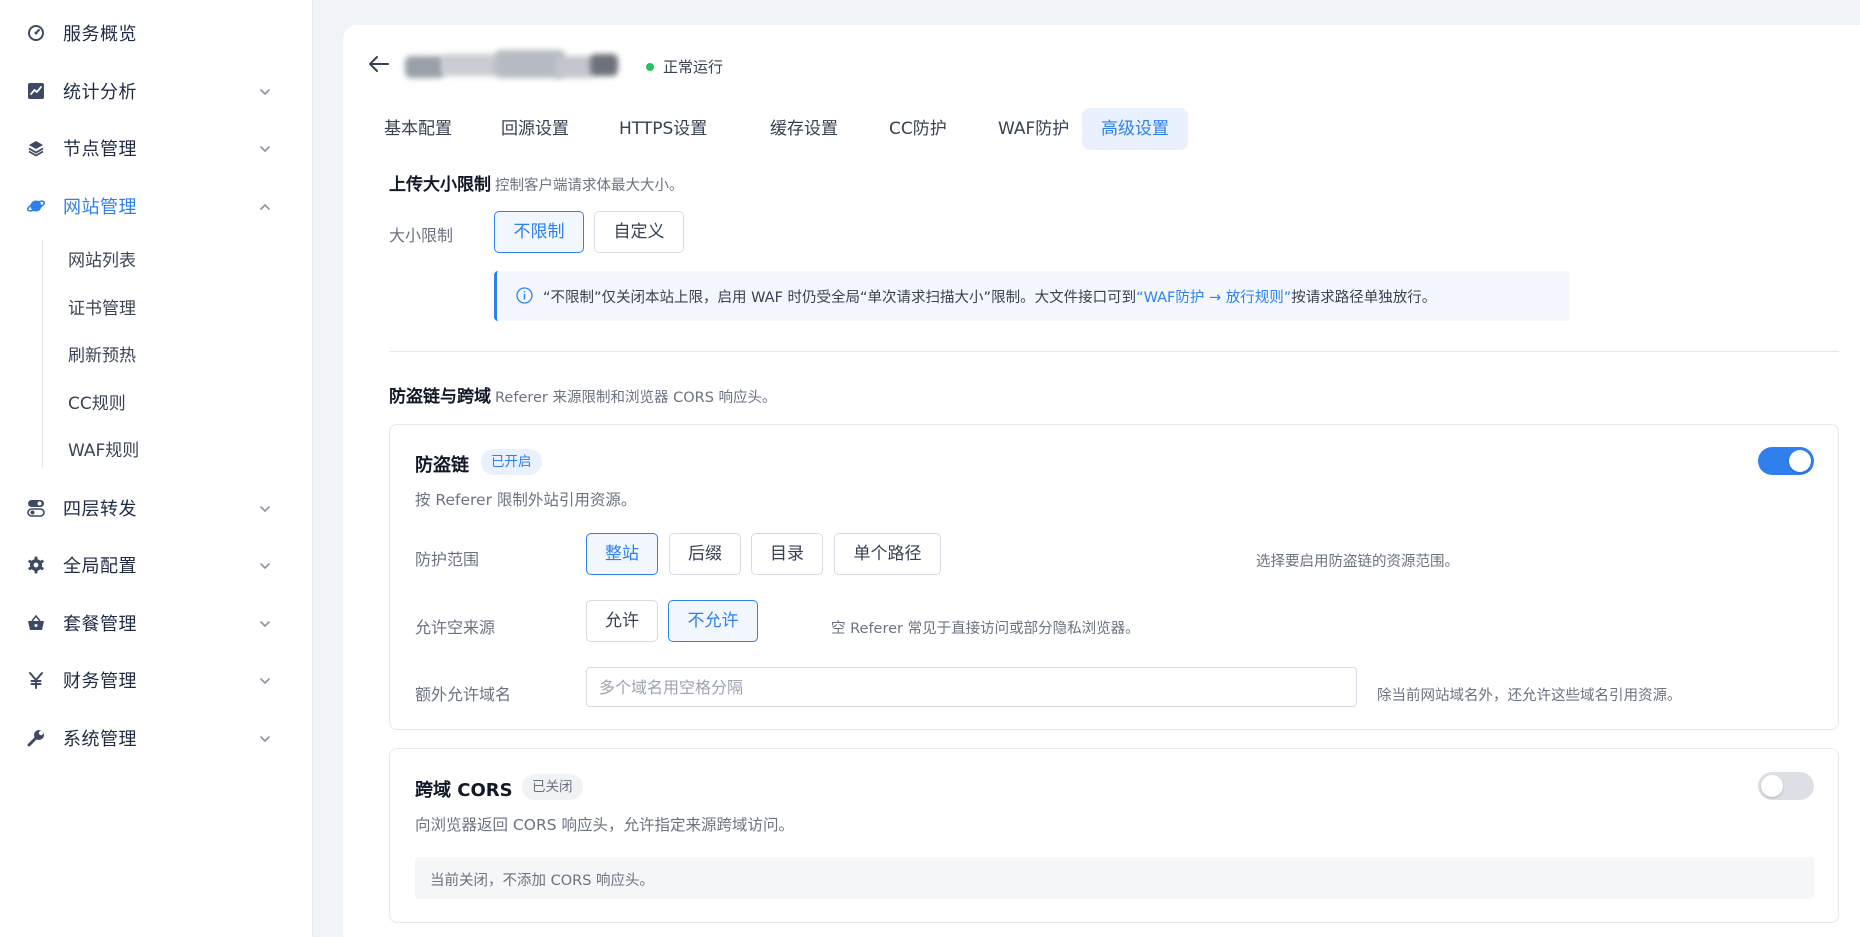  Describe the element at coordinates (156, 623) in the screenshot. I see `nav-item-packages: 套餐管理` at that location.